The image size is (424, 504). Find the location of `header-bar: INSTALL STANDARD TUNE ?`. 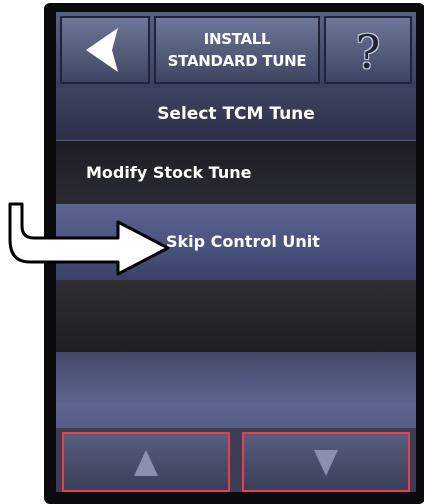

header-bar: INSTALL STANDARD TUNE ? is located at coordinates (236, 50).